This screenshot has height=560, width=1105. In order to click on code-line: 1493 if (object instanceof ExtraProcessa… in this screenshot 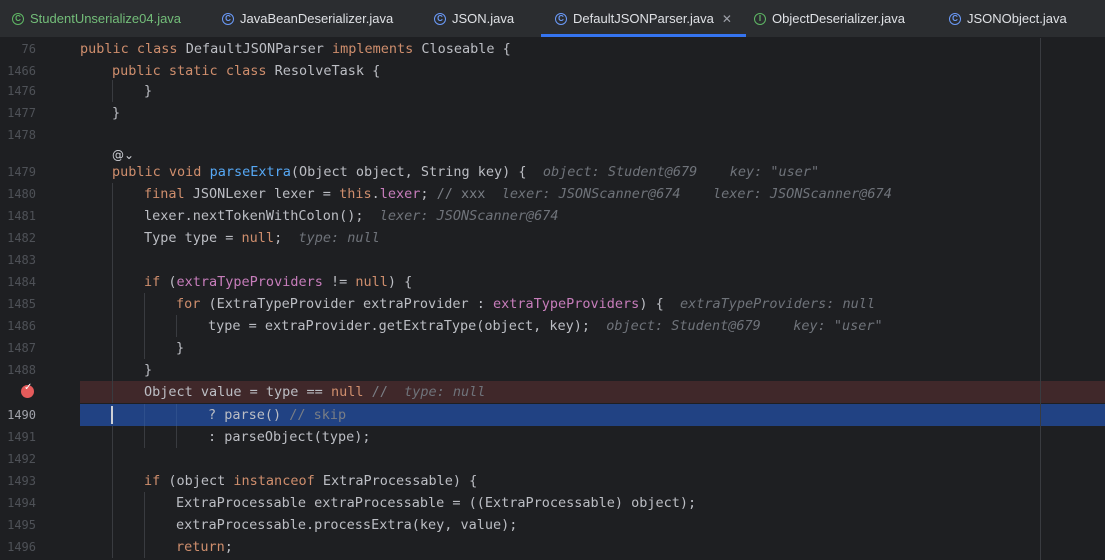, I will do `click(552, 481)`.